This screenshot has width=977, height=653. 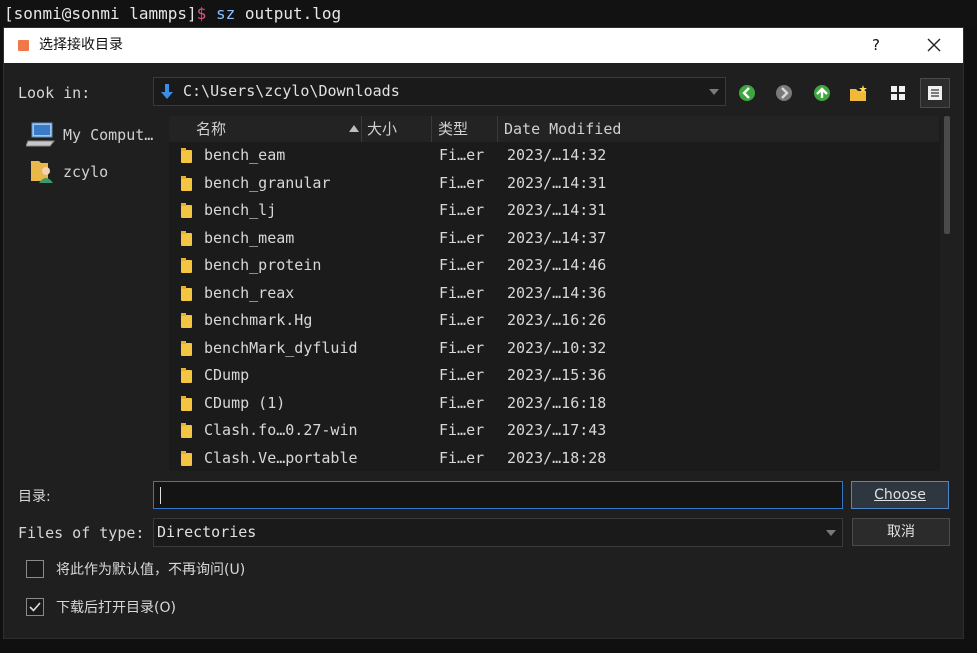 I want to click on detail-view-icon, so click(x=935, y=93).